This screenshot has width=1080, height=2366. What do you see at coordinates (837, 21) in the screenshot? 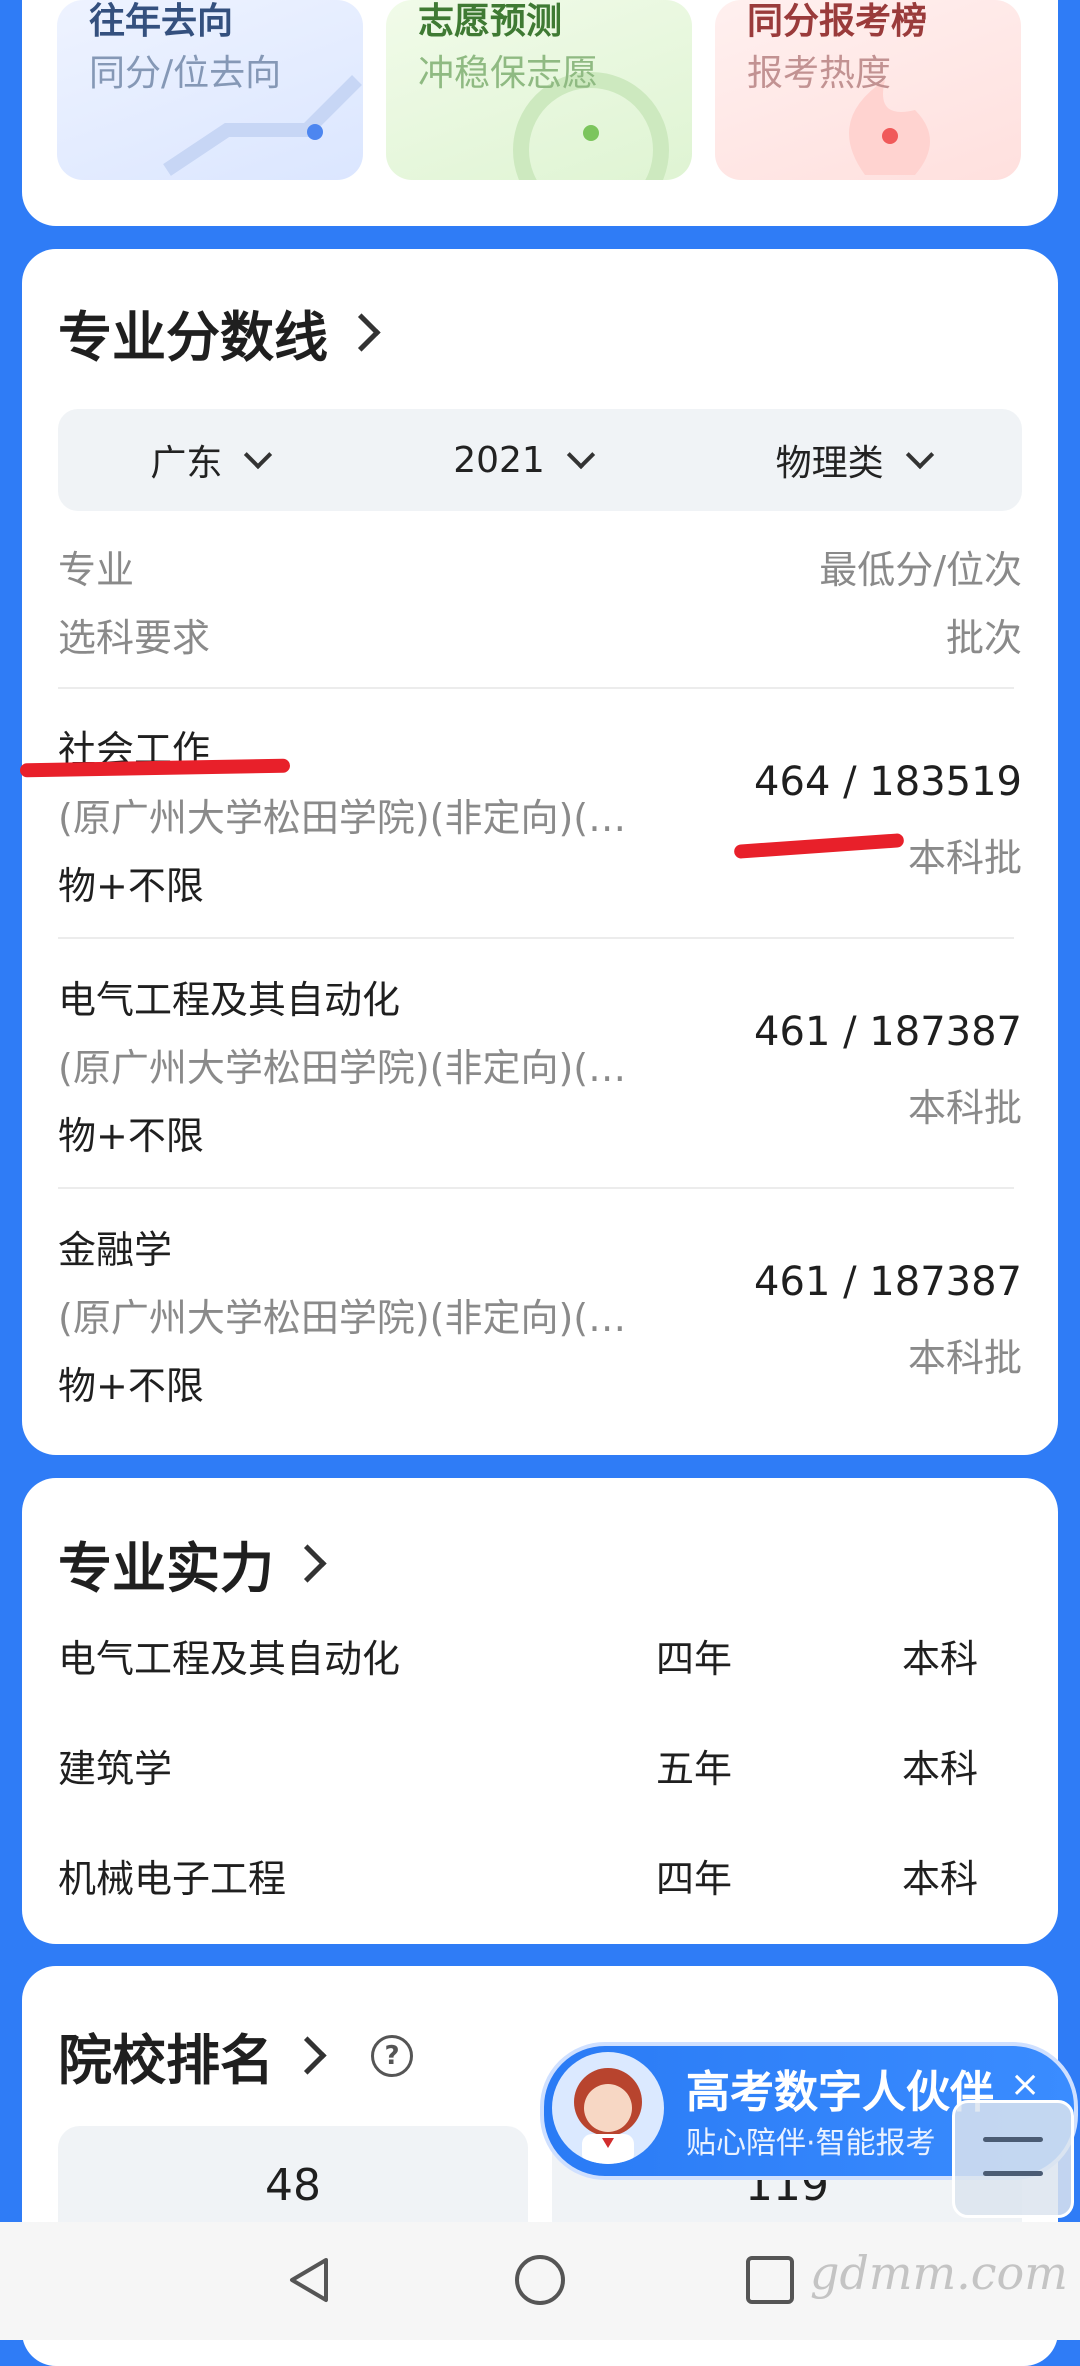
I see `tile-title: 同分报考榜` at bounding box center [837, 21].